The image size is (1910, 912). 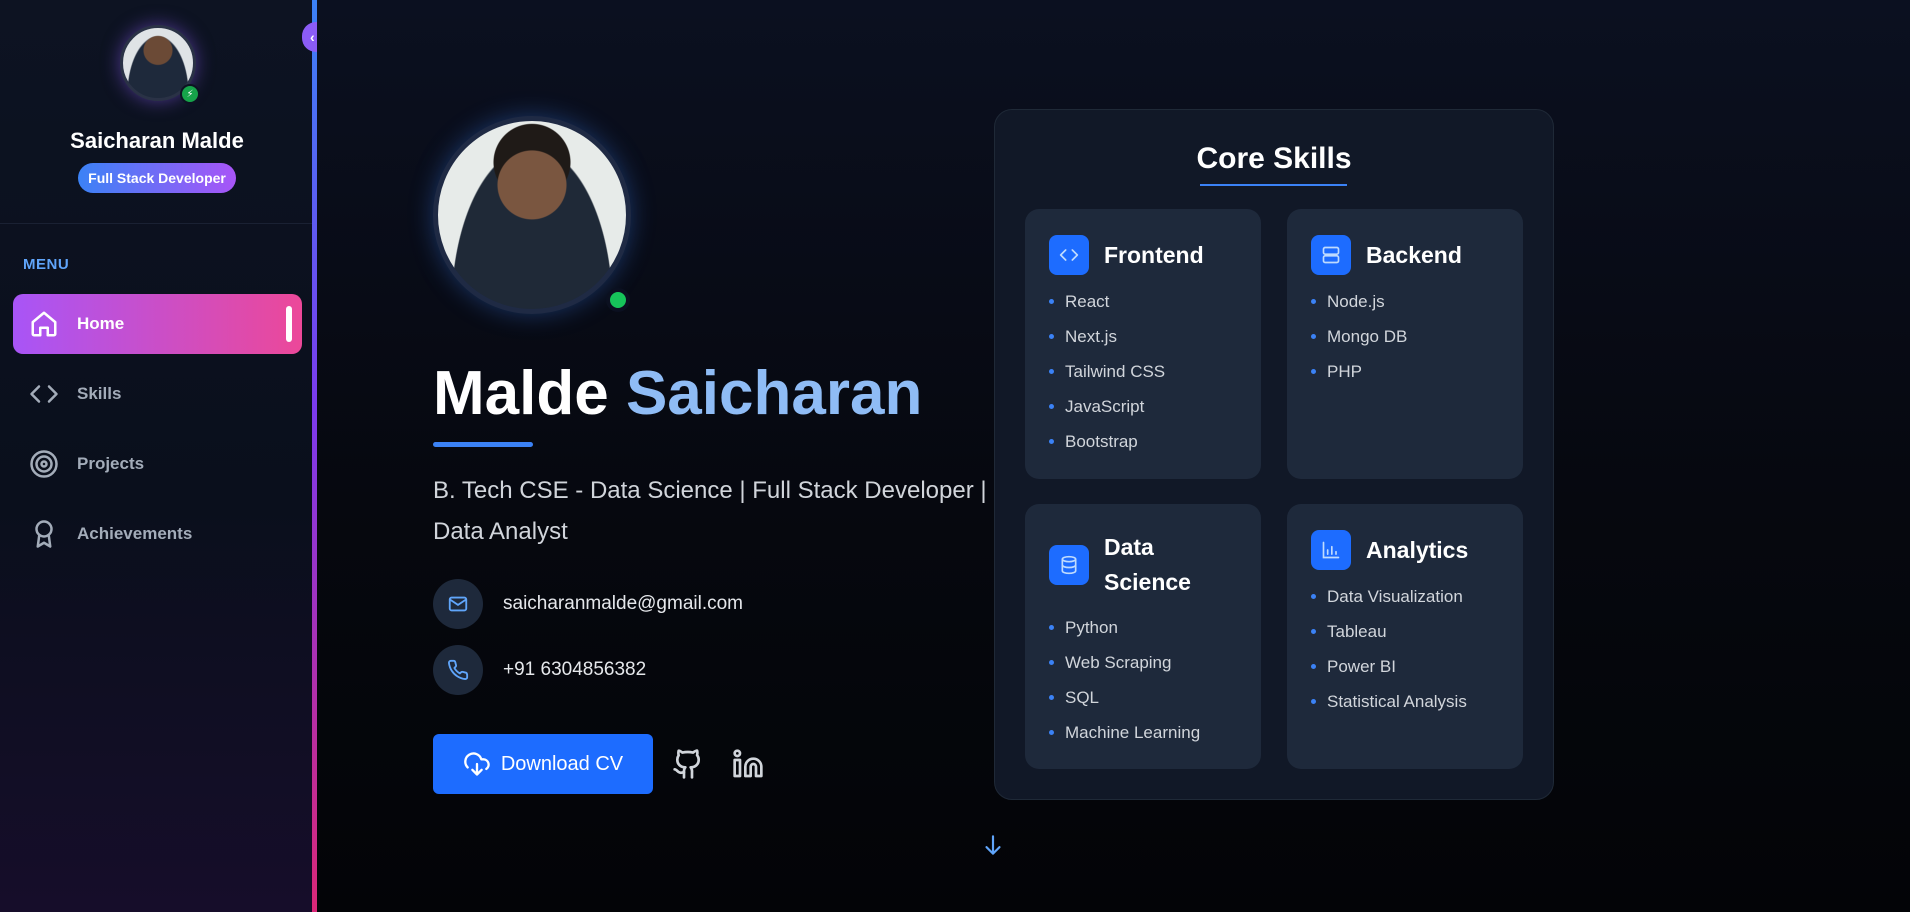 What do you see at coordinates (1389, 596) in the screenshot?
I see `list-item: Data Visualization` at bounding box center [1389, 596].